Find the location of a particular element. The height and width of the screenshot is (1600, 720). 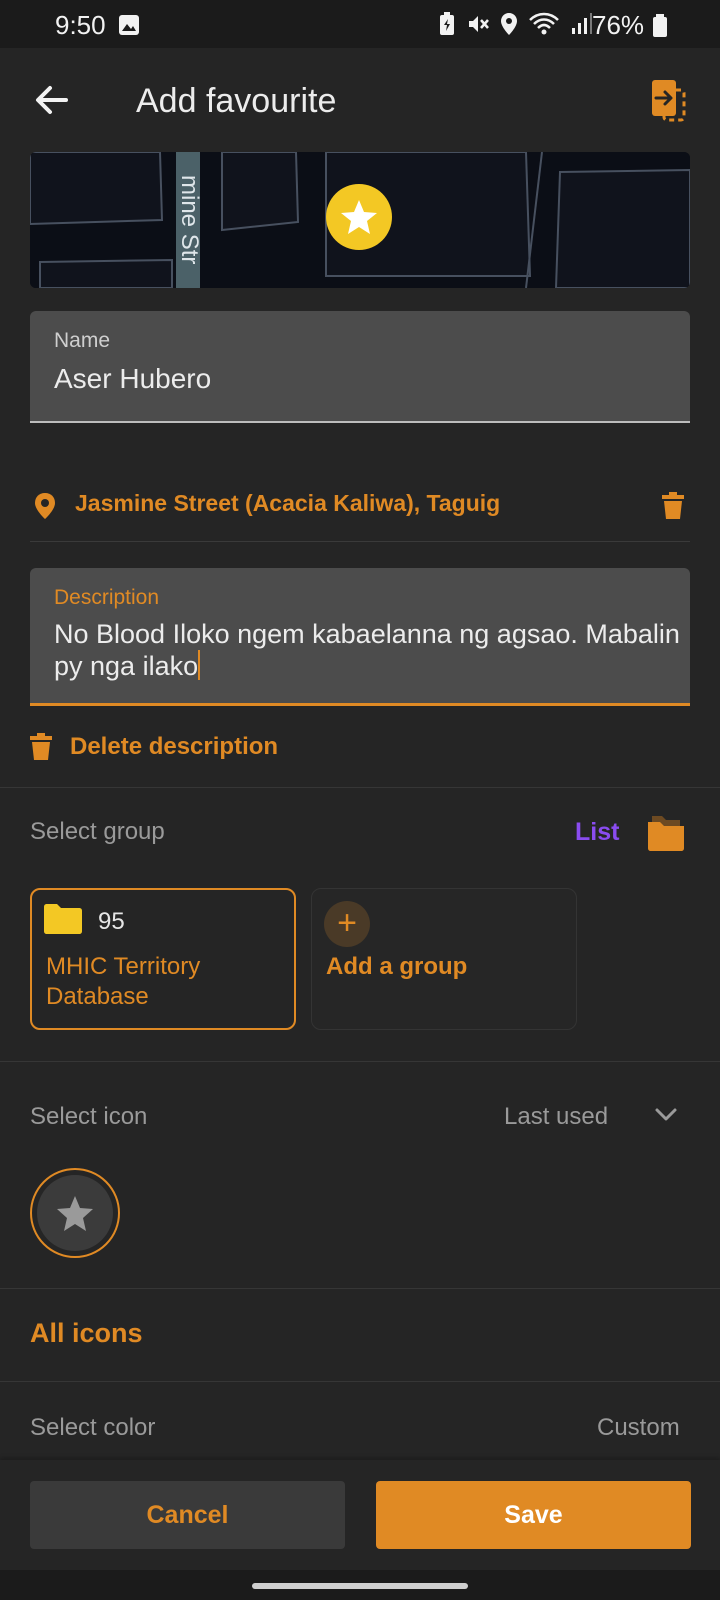

location-icon is located at coordinates (509, 24).